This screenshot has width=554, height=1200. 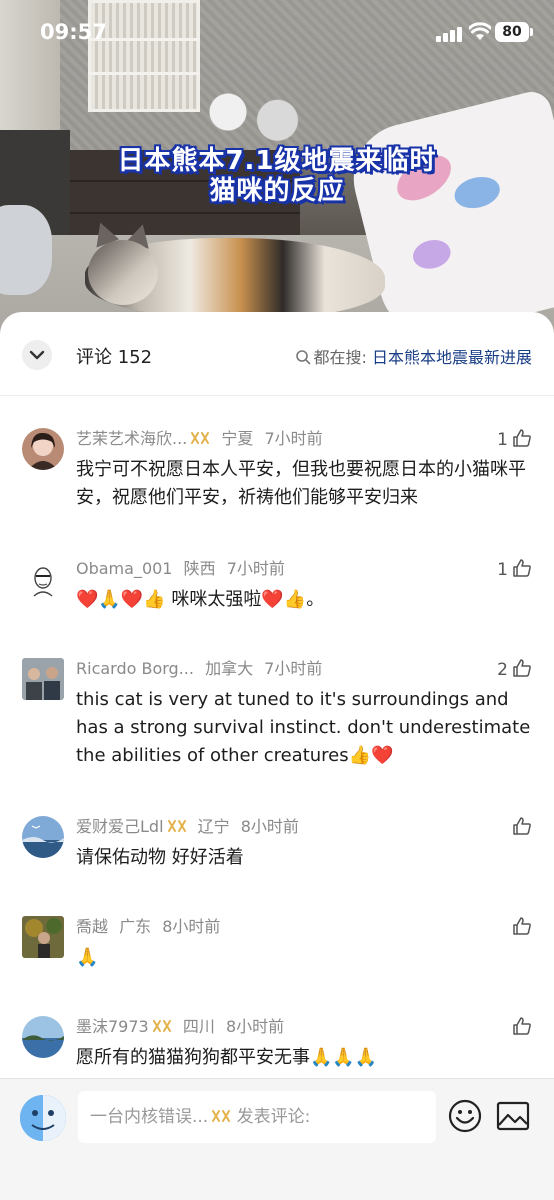 What do you see at coordinates (199, 669) in the screenshot?
I see `comment-meta: Ricardo Borg... 加拿大 7小时前` at bounding box center [199, 669].